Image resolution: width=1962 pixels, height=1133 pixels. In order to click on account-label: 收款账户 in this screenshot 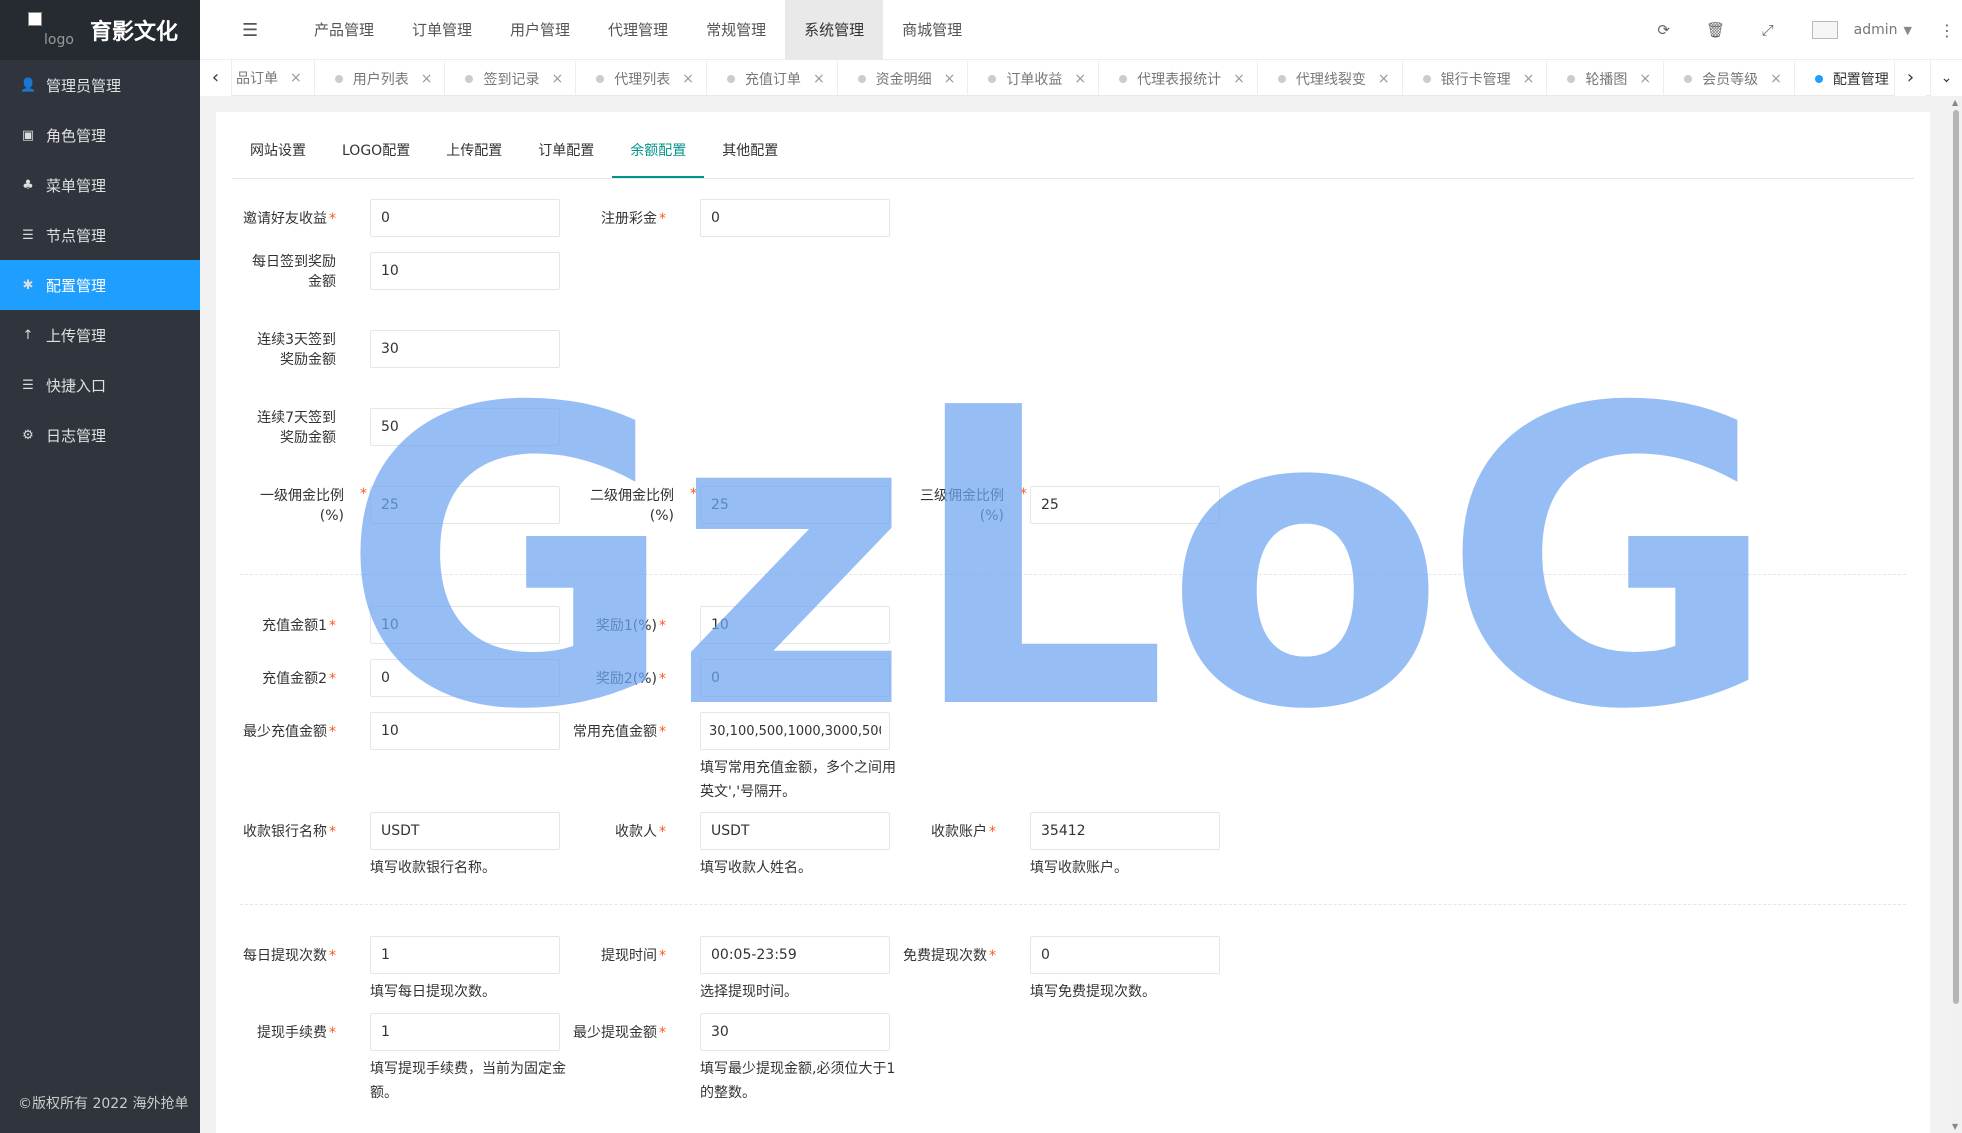, I will do `click(959, 832)`.